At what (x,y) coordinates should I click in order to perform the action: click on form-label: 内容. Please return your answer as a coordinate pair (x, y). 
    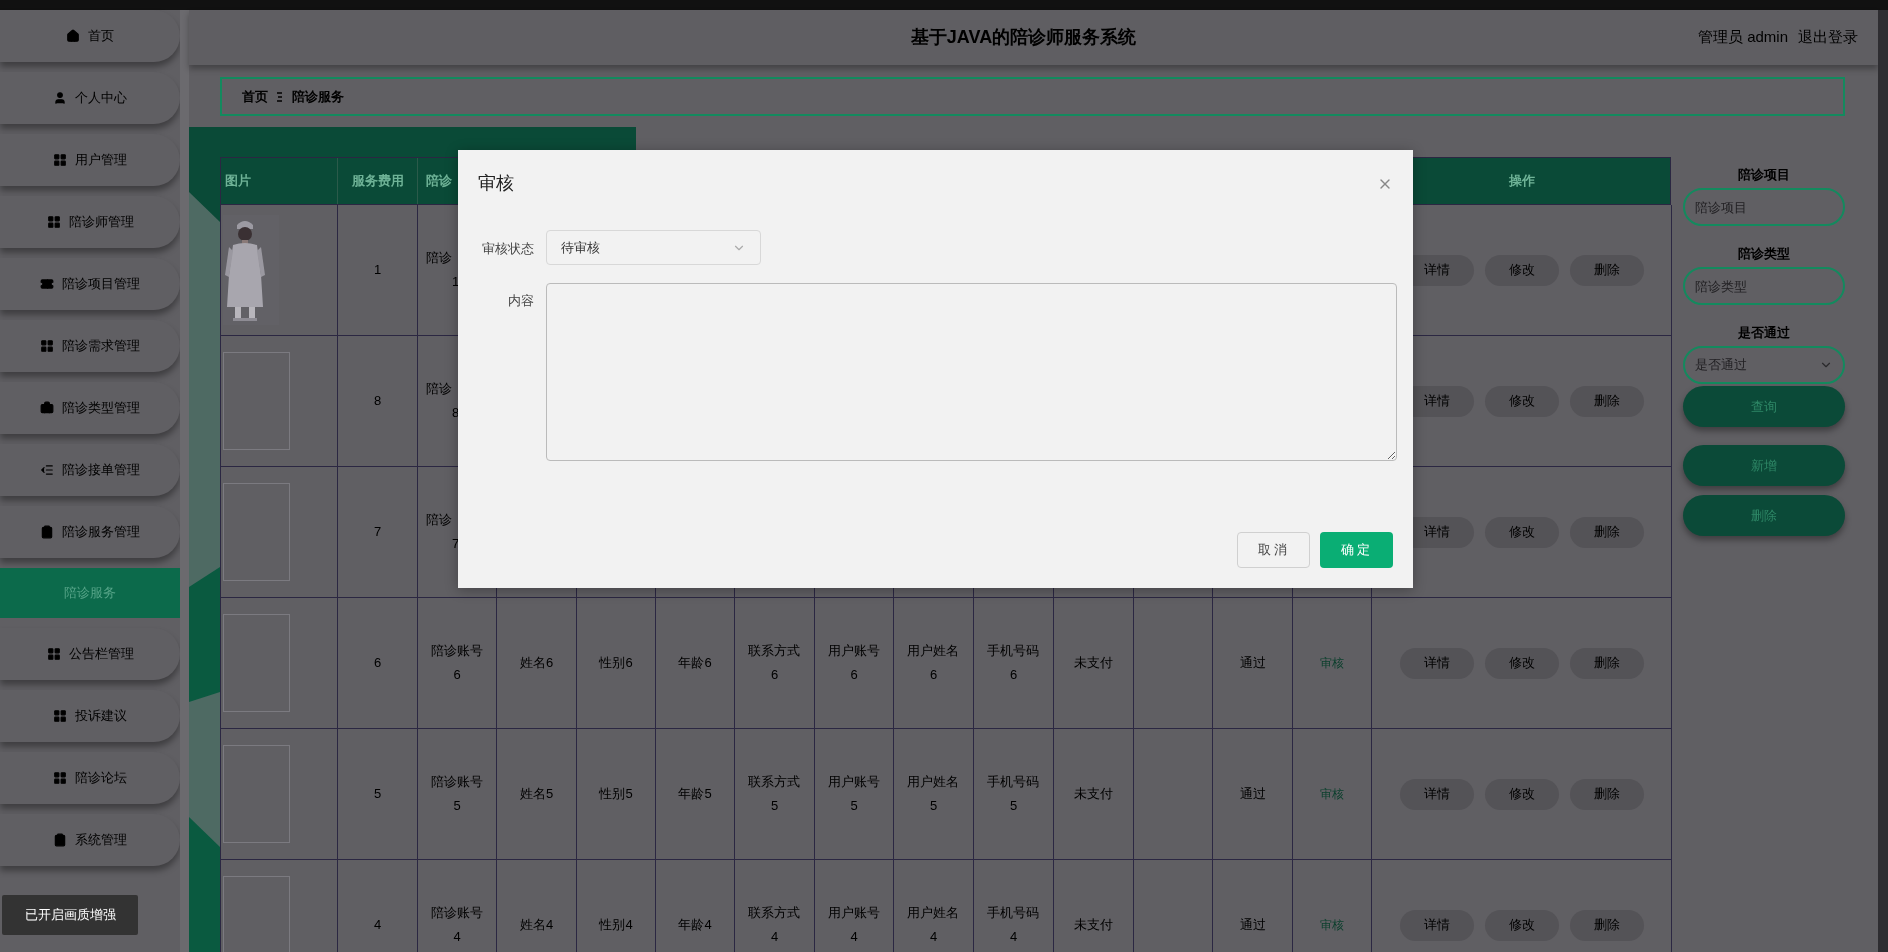
    Looking at the image, I should click on (521, 301).